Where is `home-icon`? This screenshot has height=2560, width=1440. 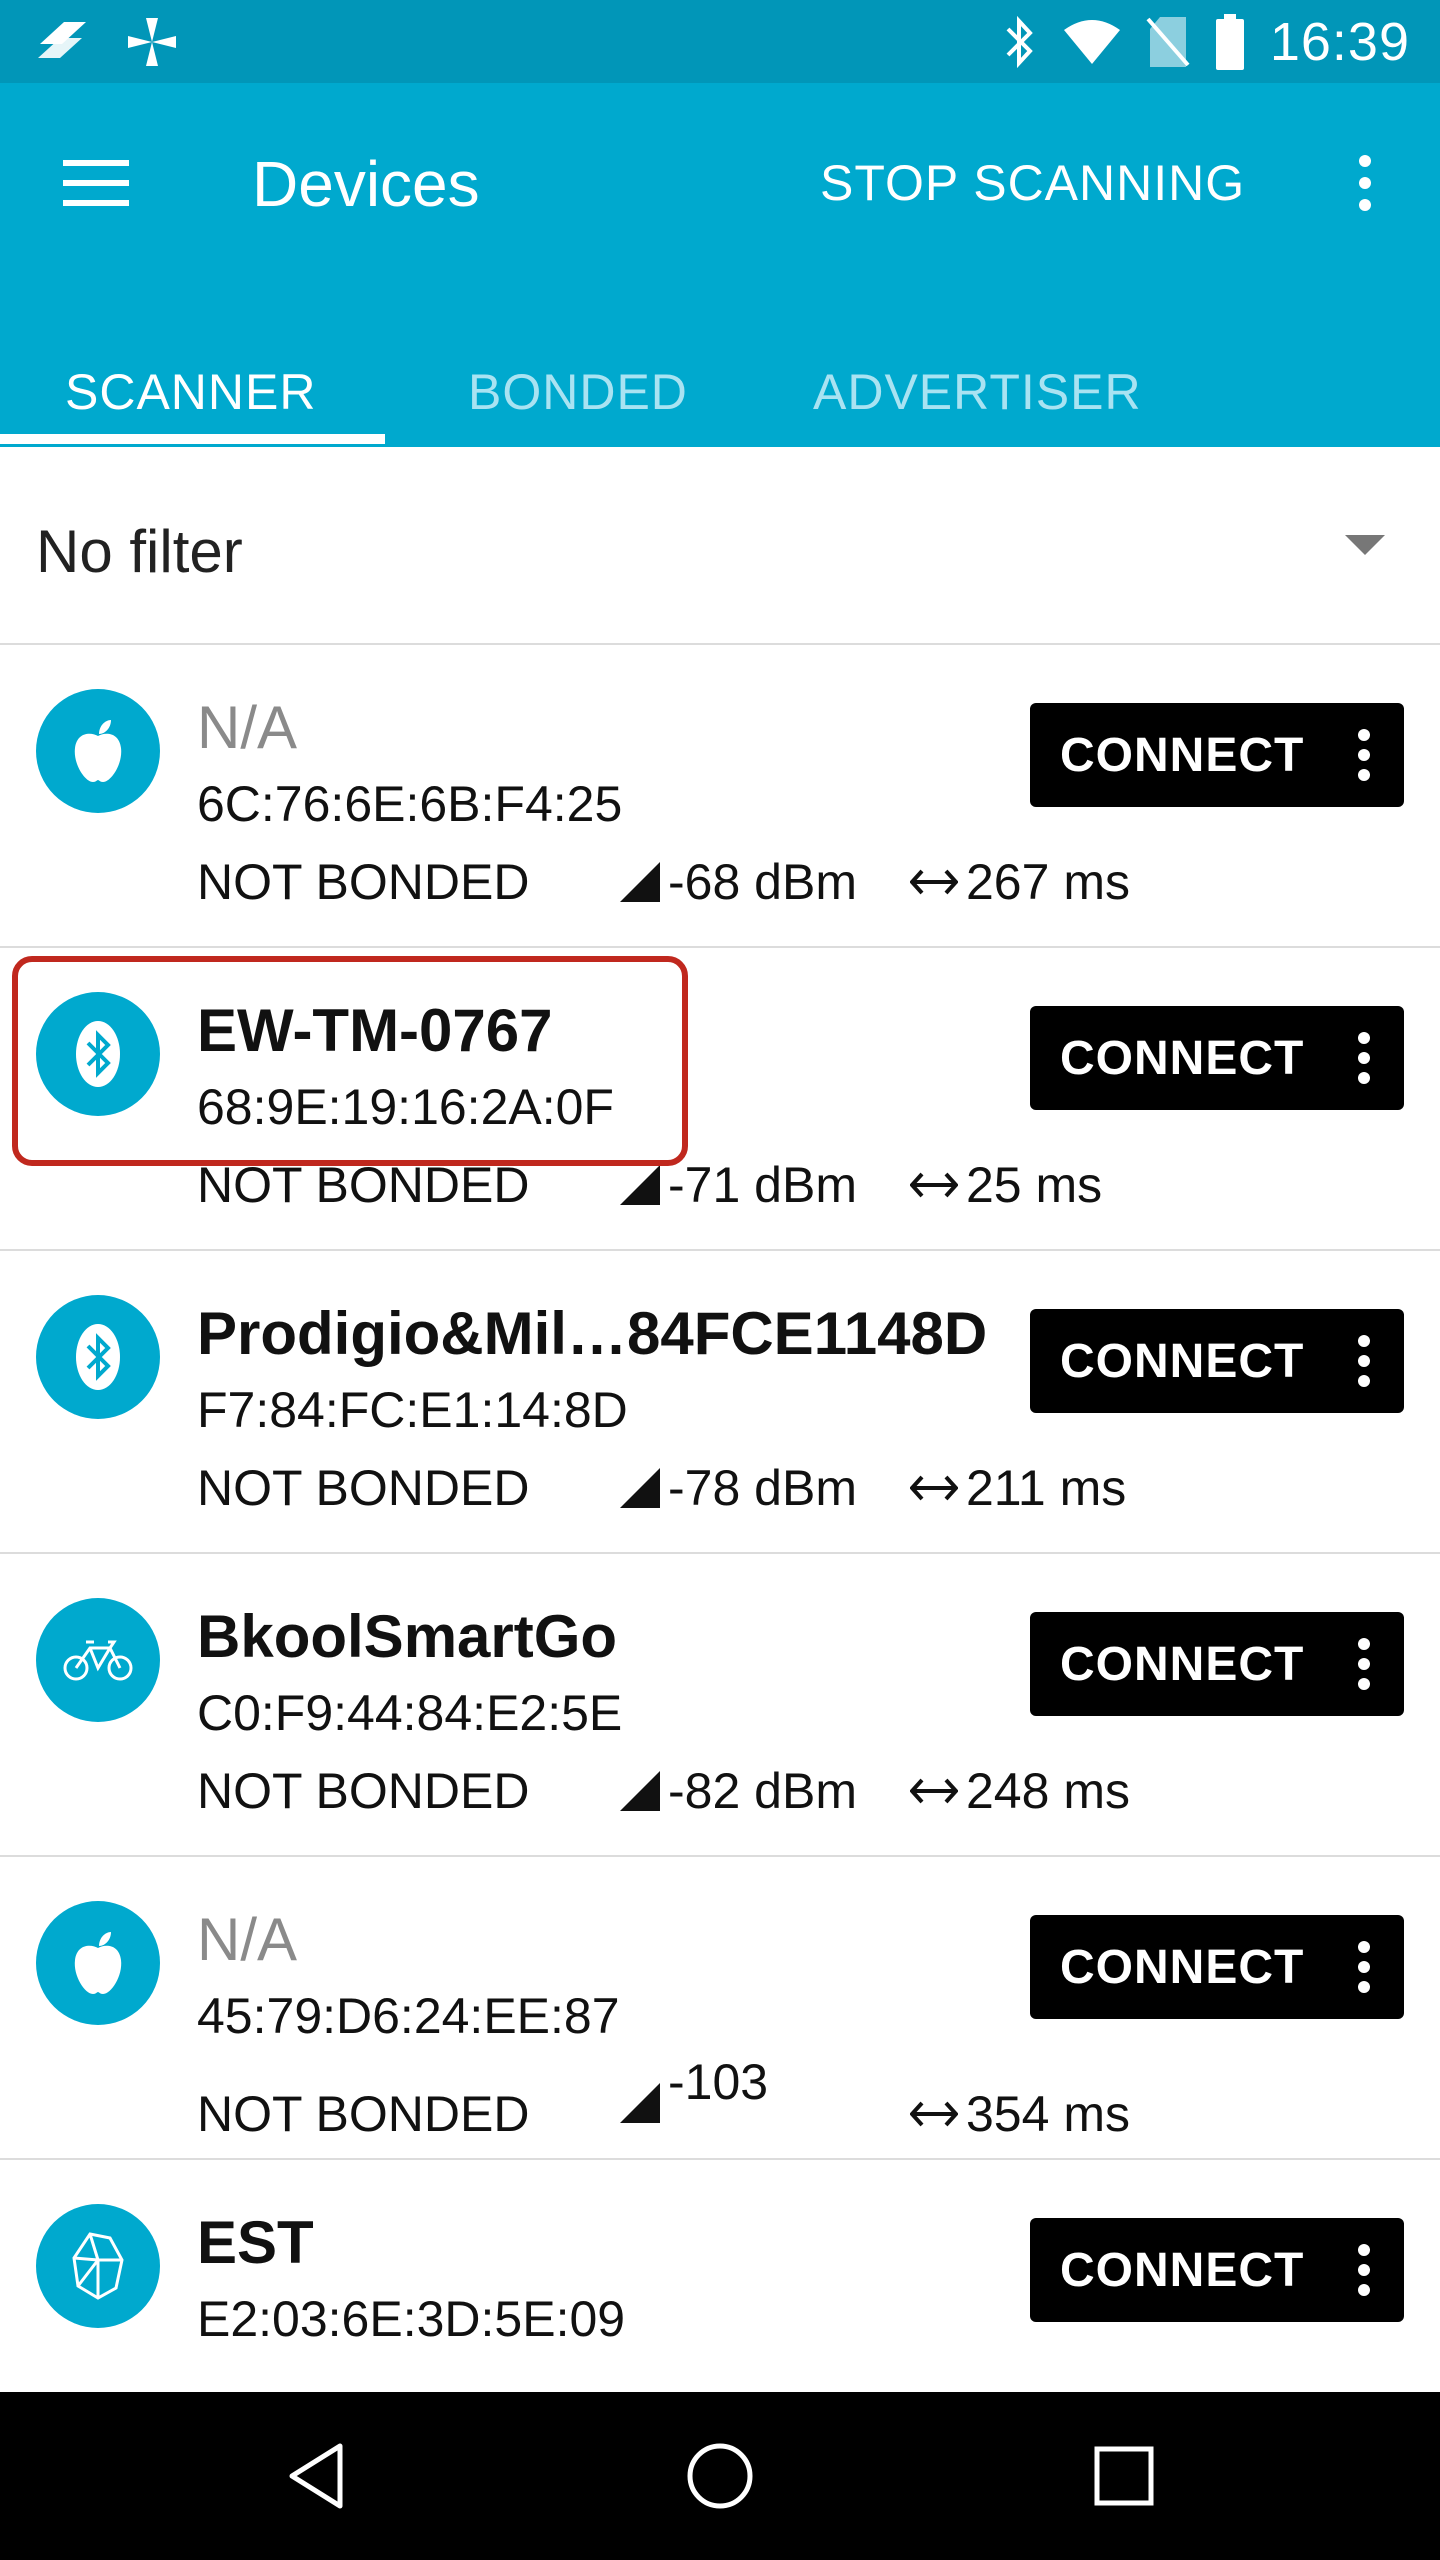
home-icon is located at coordinates (720, 2476).